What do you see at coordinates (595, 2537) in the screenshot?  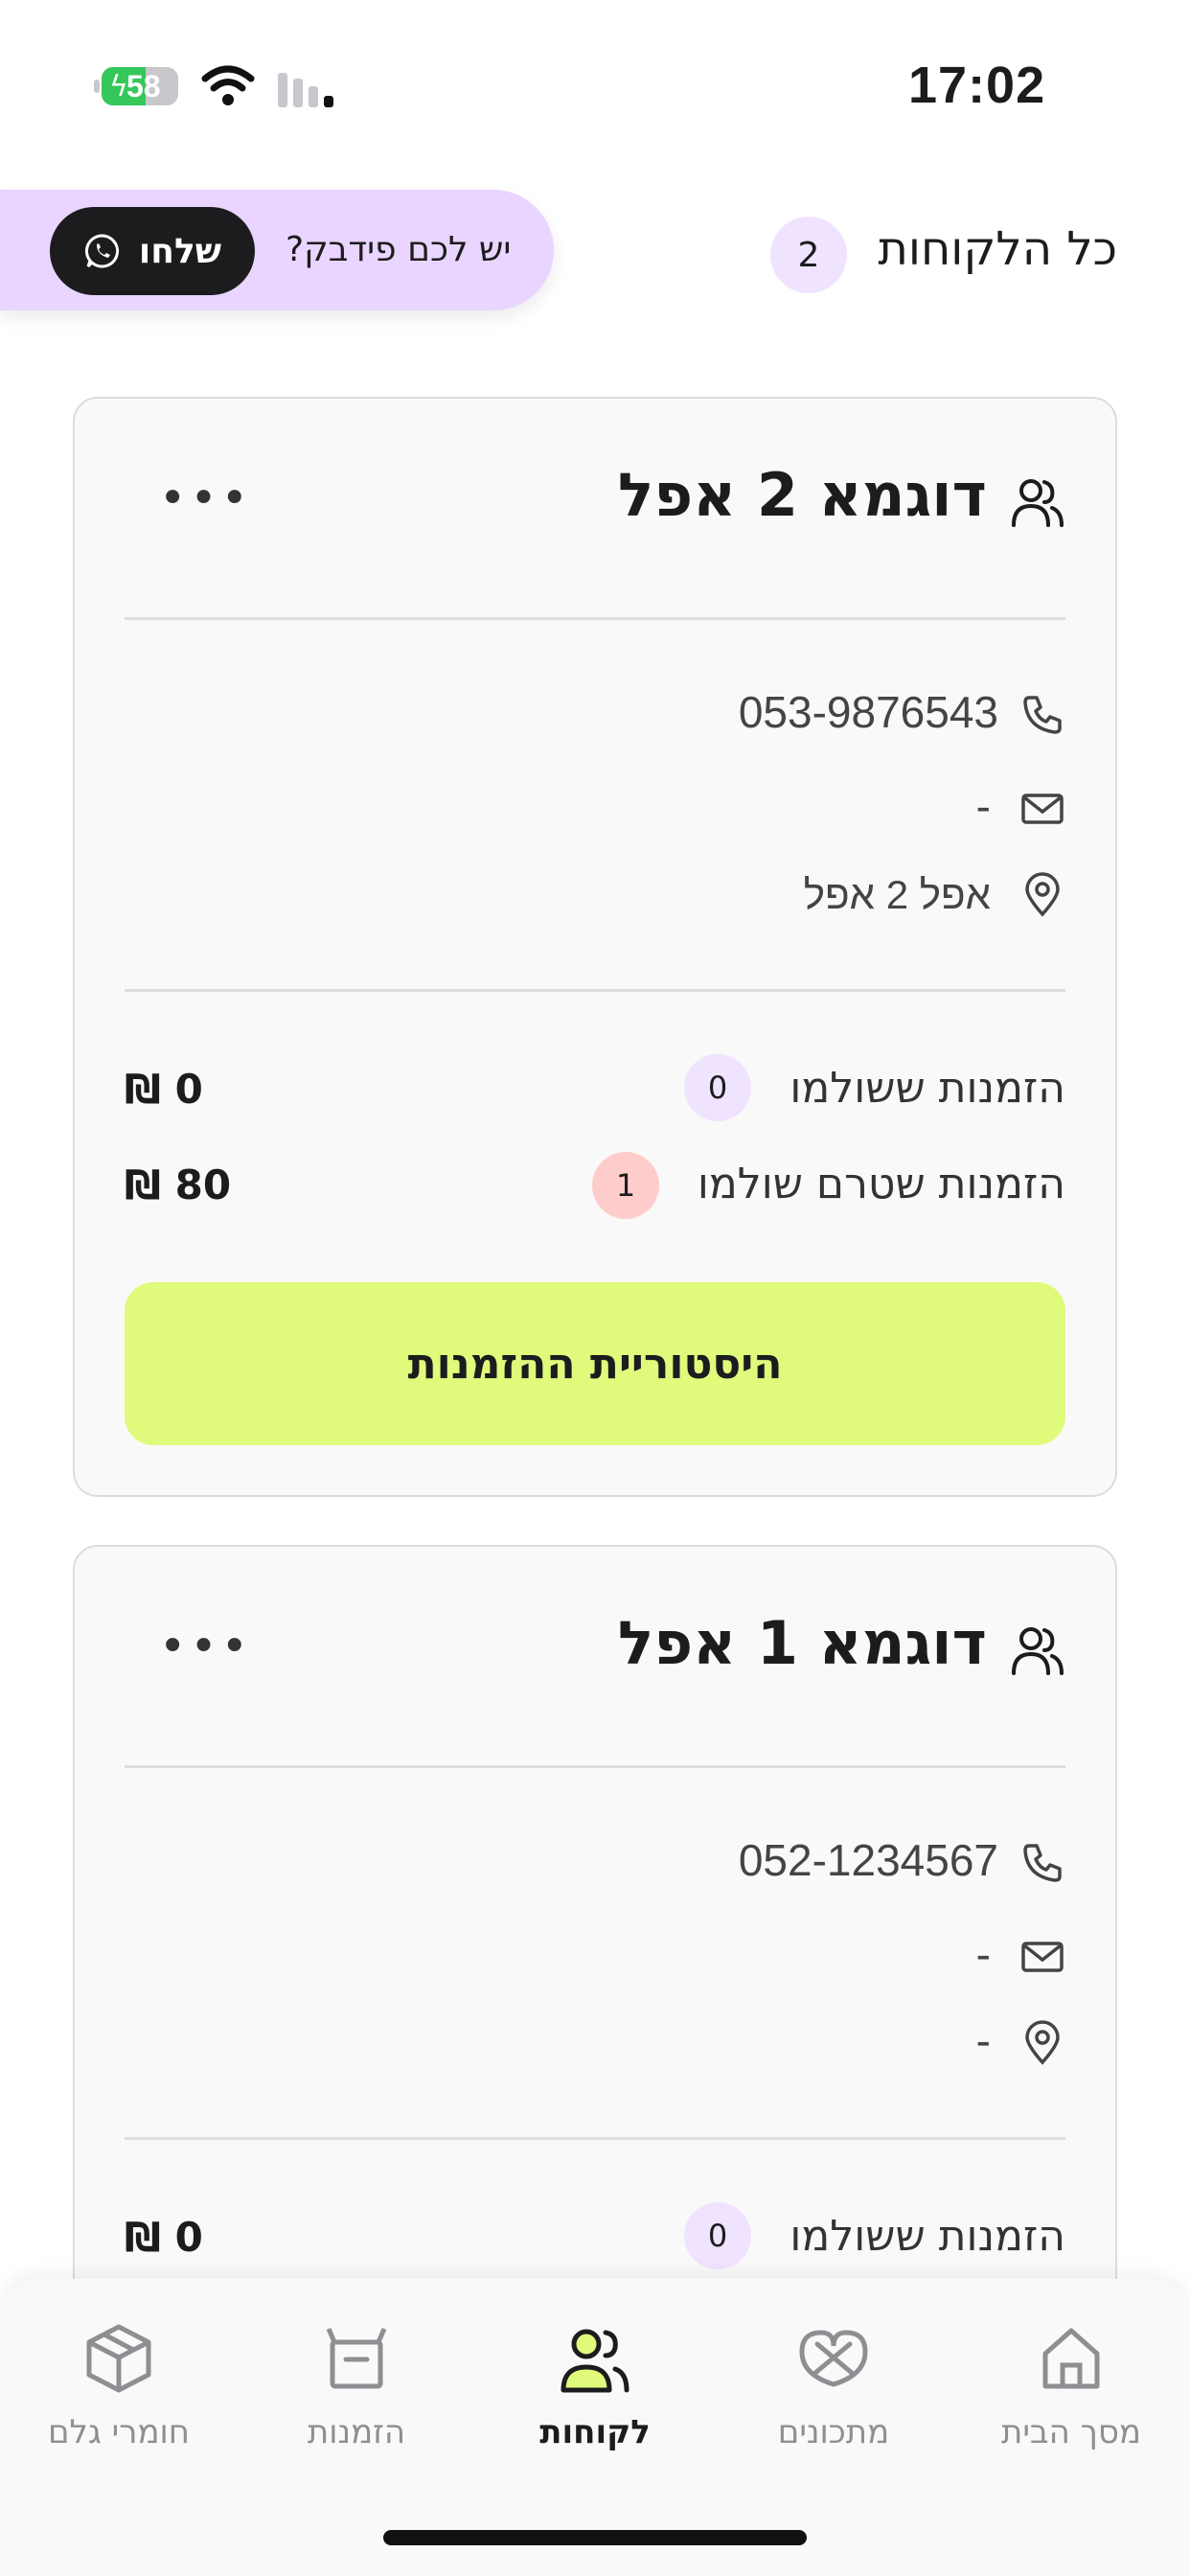 I see `home-indicator` at bounding box center [595, 2537].